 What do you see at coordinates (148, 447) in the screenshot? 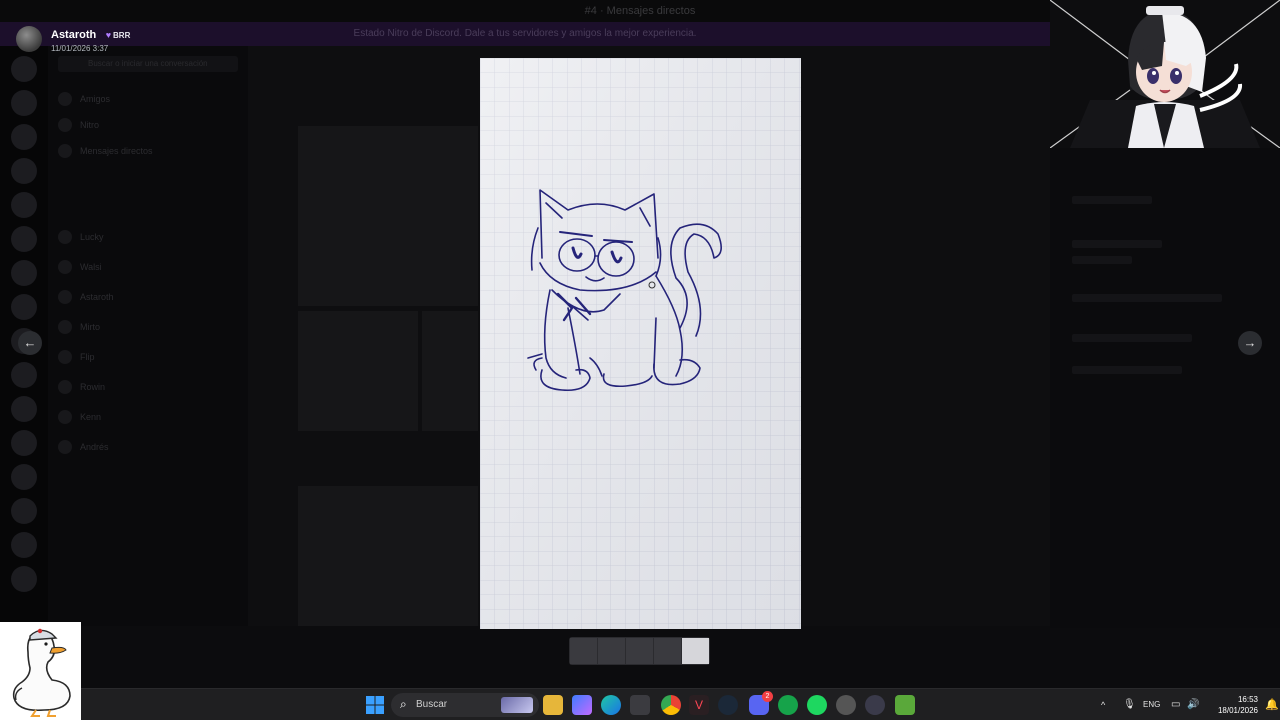
I see `dm-list-item: Andrés` at bounding box center [148, 447].